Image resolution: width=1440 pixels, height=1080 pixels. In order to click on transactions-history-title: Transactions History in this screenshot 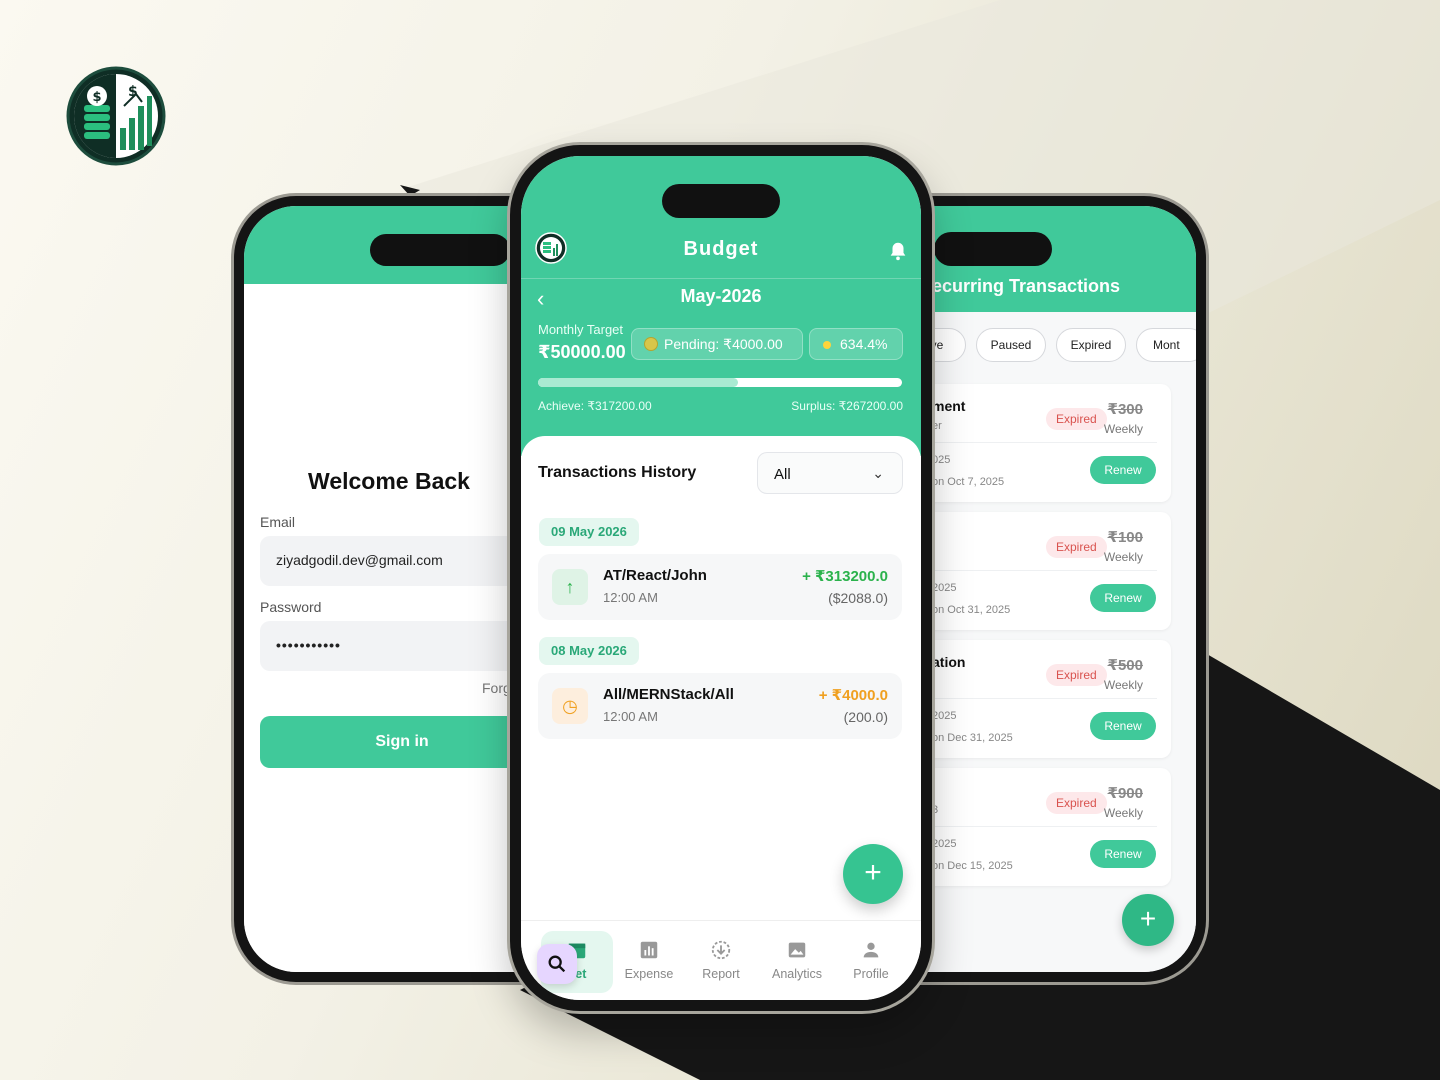, I will do `click(617, 472)`.